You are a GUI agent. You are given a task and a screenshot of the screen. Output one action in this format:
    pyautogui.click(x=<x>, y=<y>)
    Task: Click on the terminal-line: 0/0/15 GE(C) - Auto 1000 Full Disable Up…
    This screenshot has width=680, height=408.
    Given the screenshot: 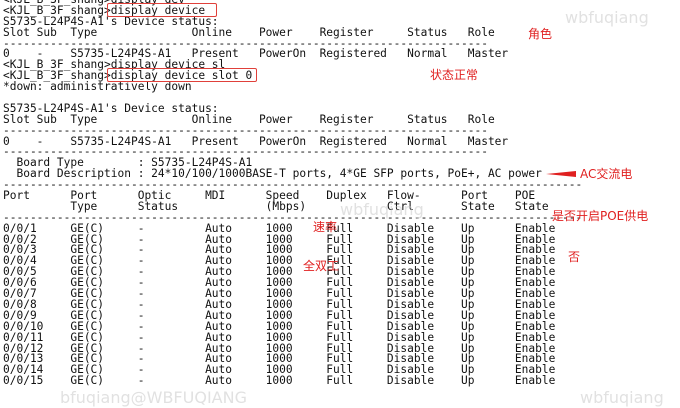 What is the action you would take?
    pyautogui.click(x=279, y=381)
    